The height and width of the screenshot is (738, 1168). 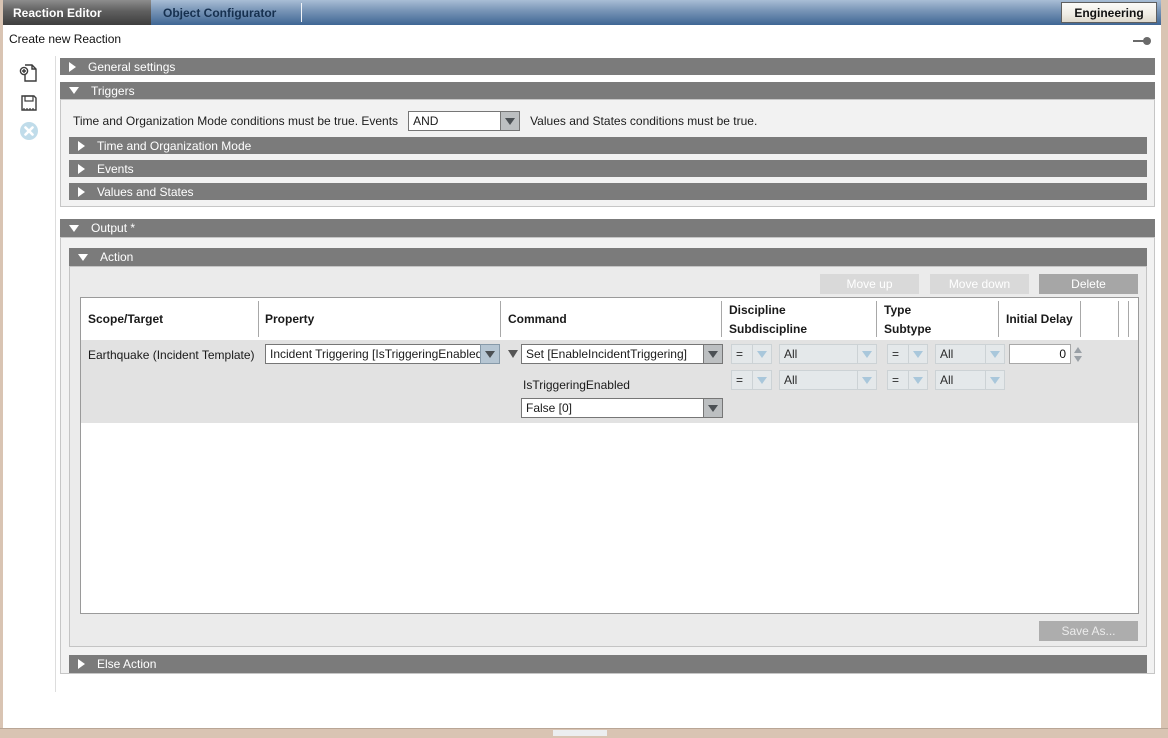 What do you see at coordinates (513, 354) in the screenshot?
I see `row-expander-icon` at bounding box center [513, 354].